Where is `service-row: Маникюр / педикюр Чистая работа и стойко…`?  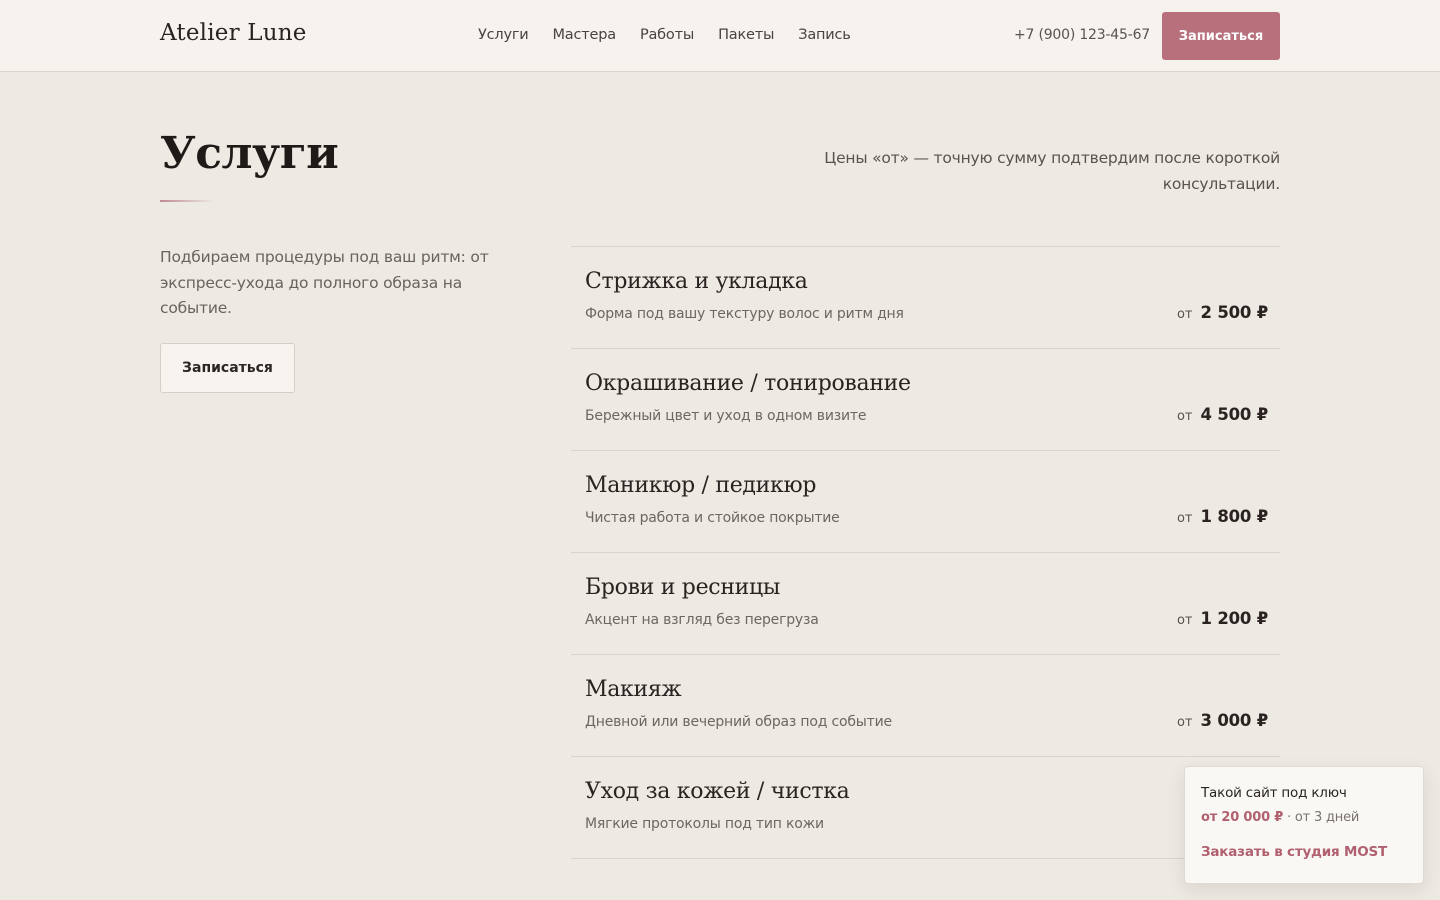 service-row: Маникюр / педикюр Чистая работа и стойко… is located at coordinates (925, 502).